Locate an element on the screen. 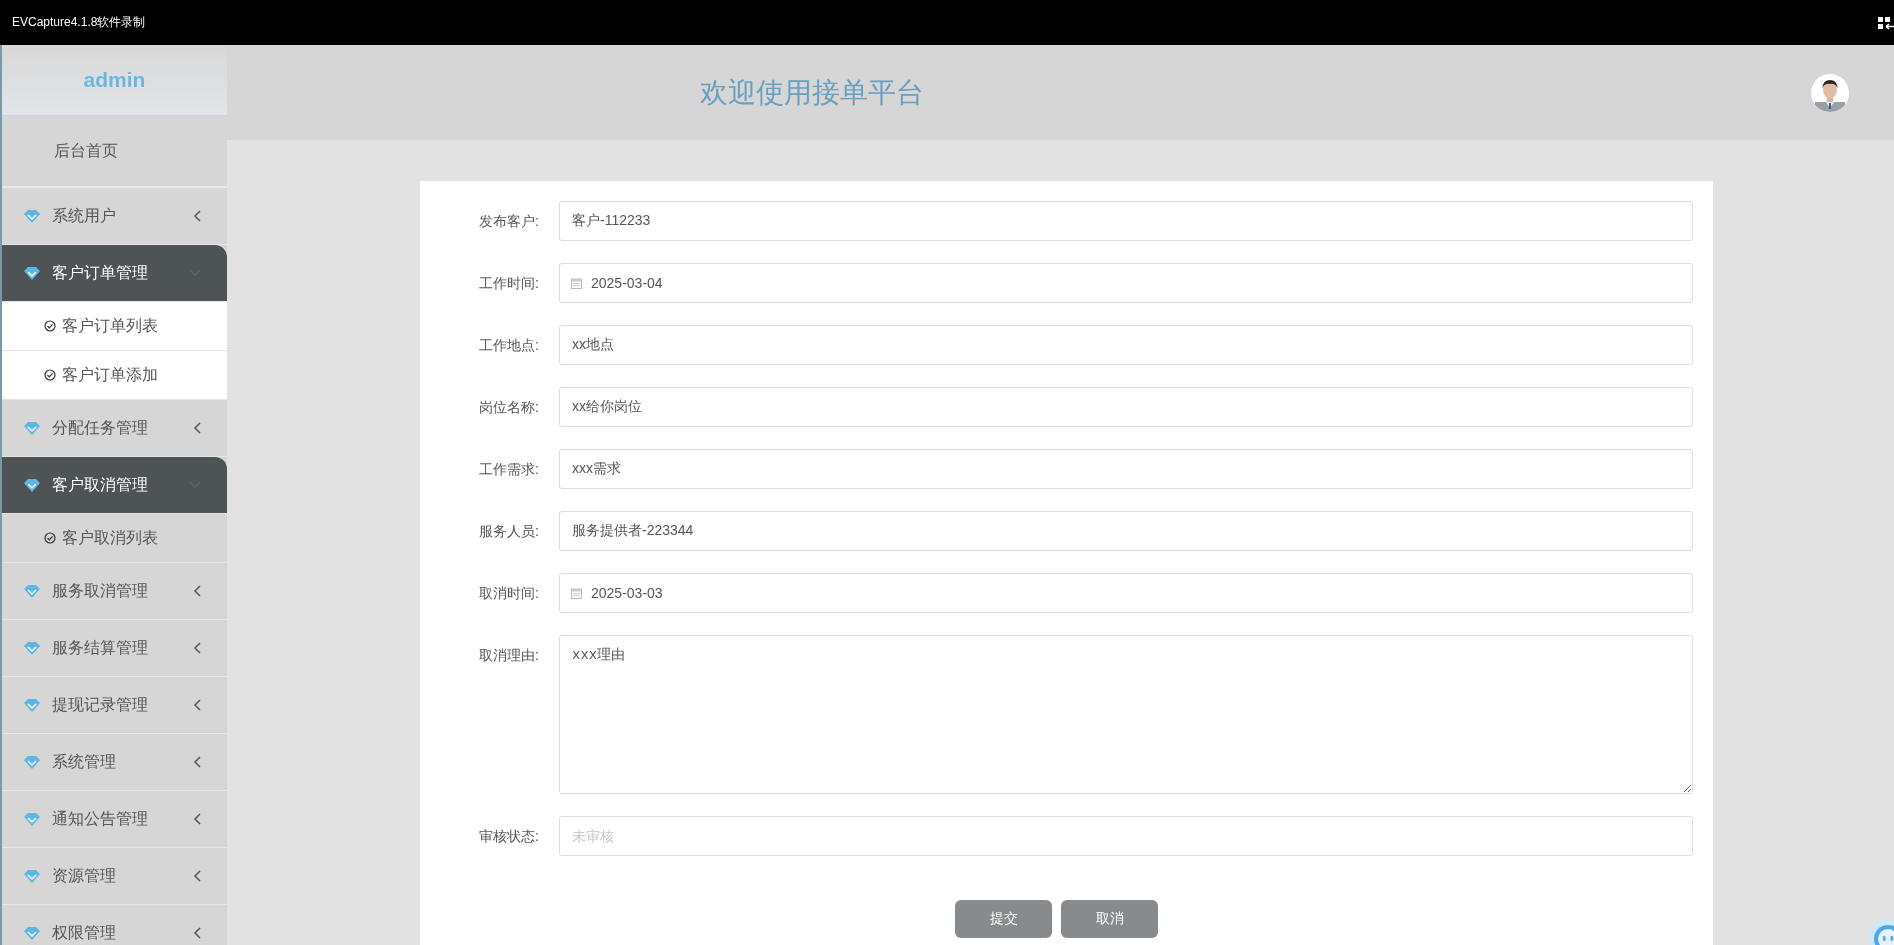 This screenshot has height=945, width=1894. field-label: 审核状态: is located at coordinates (509, 836).